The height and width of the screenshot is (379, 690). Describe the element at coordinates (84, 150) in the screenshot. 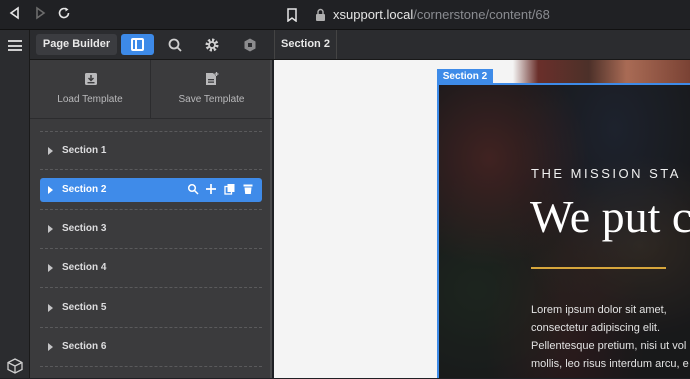

I see `section-label: Section 1` at that location.